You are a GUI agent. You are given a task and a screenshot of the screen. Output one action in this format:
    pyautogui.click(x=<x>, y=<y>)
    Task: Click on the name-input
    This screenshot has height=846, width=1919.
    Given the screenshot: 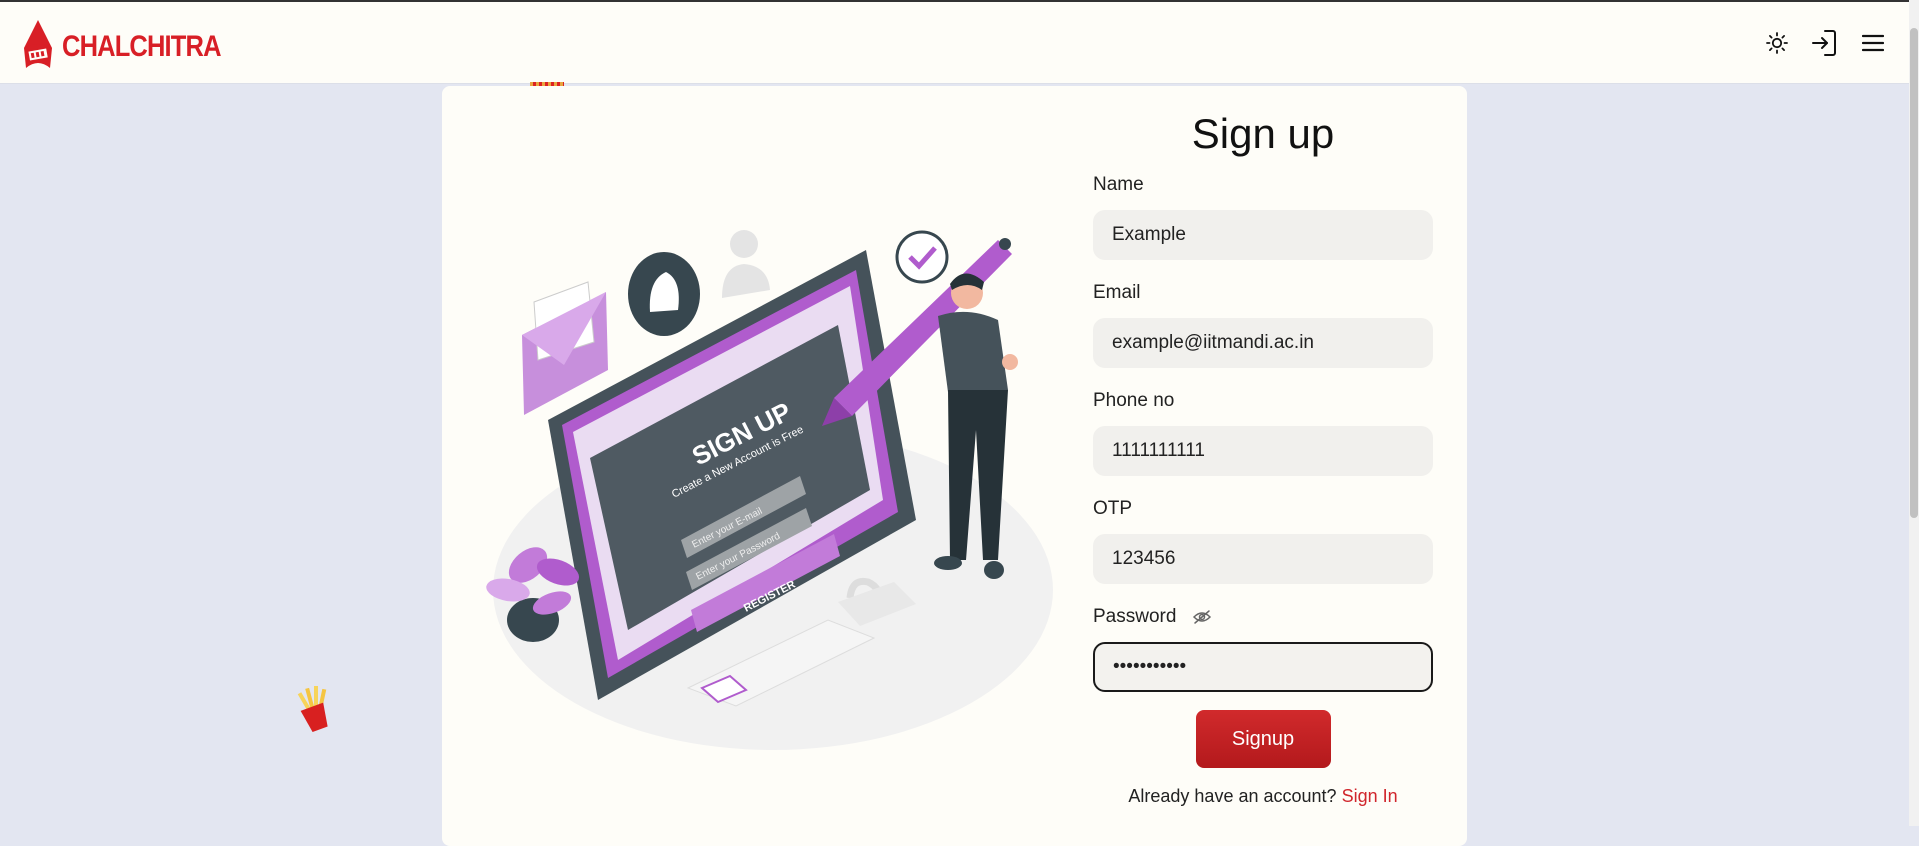 What is the action you would take?
    pyautogui.click(x=1263, y=235)
    